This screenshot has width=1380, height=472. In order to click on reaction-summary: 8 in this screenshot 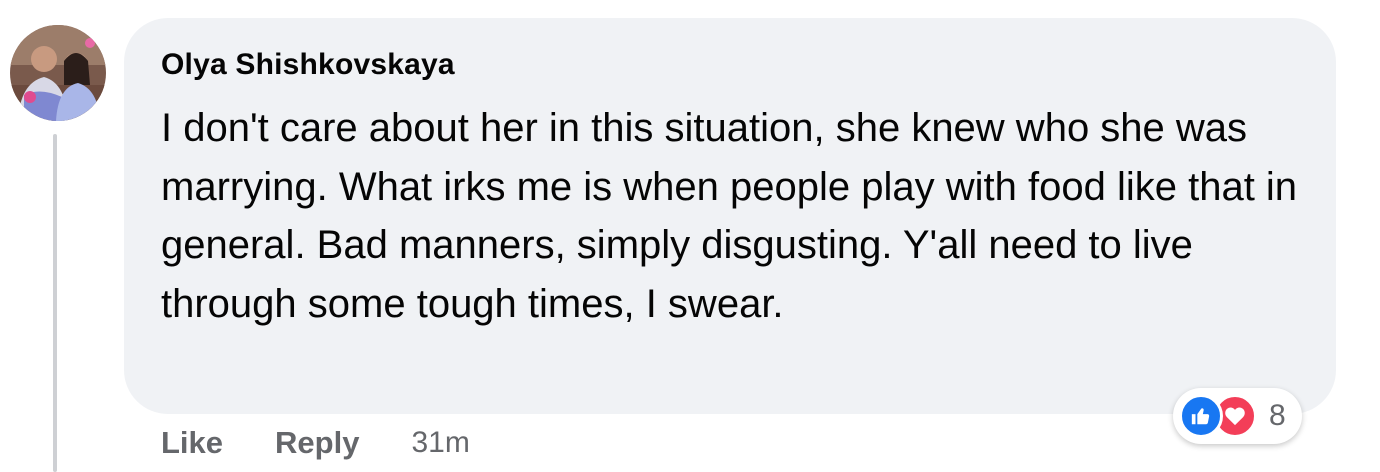, I will do `click(1237, 416)`.